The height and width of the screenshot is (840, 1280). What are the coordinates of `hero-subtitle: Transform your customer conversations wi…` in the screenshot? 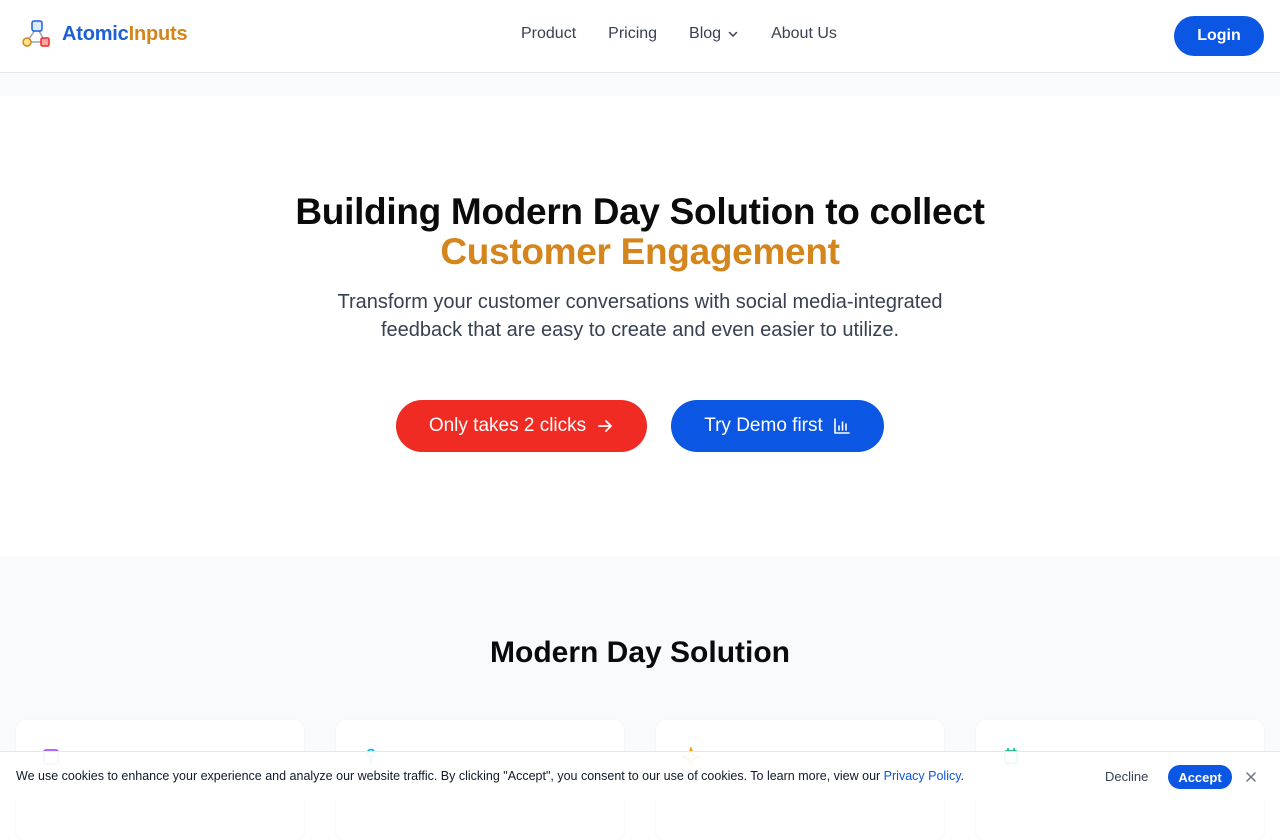 It's located at (640, 316).